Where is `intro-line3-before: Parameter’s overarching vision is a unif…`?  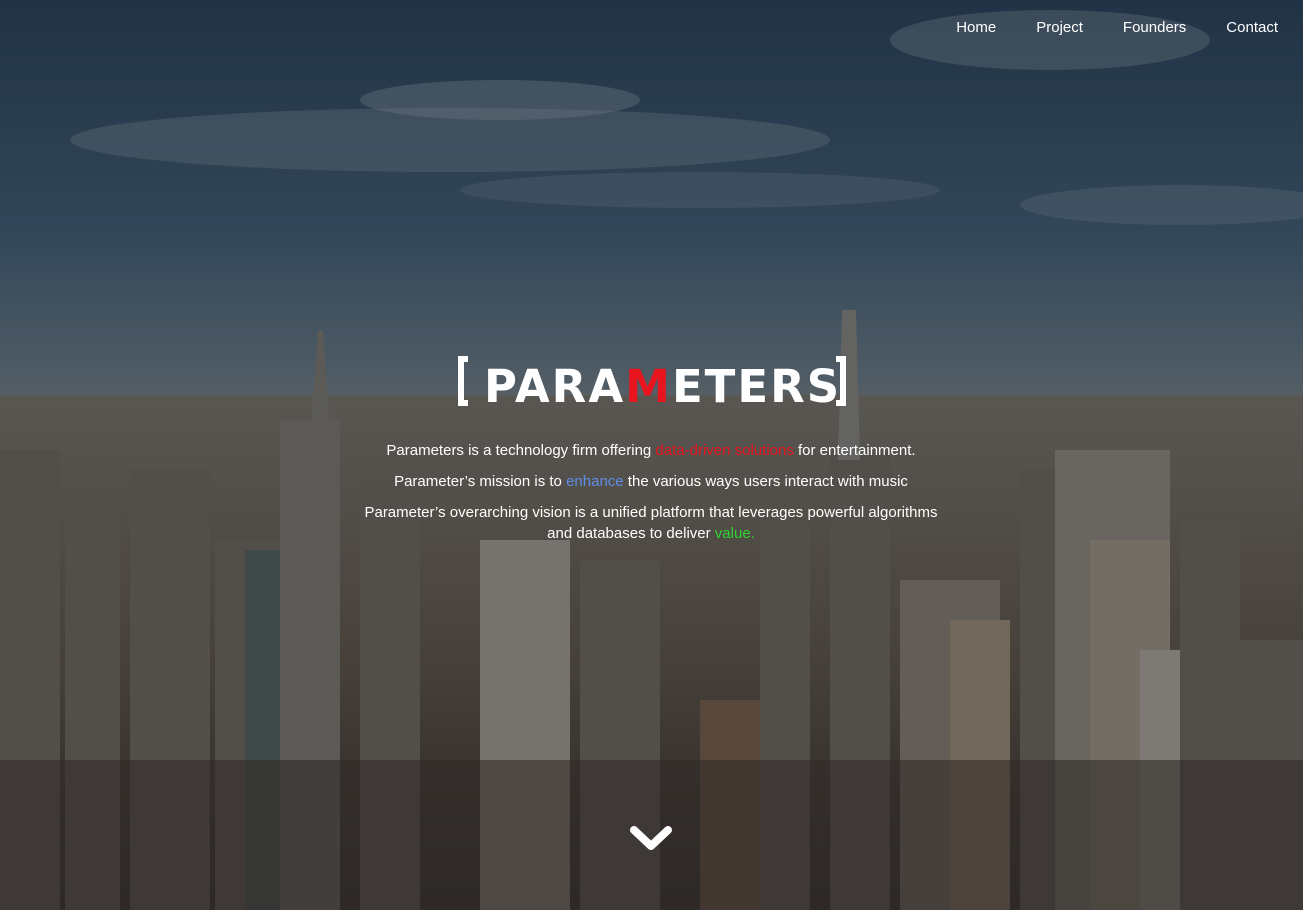
intro-line3-before: Parameter’s overarching vision is a unif… is located at coordinates (651, 523).